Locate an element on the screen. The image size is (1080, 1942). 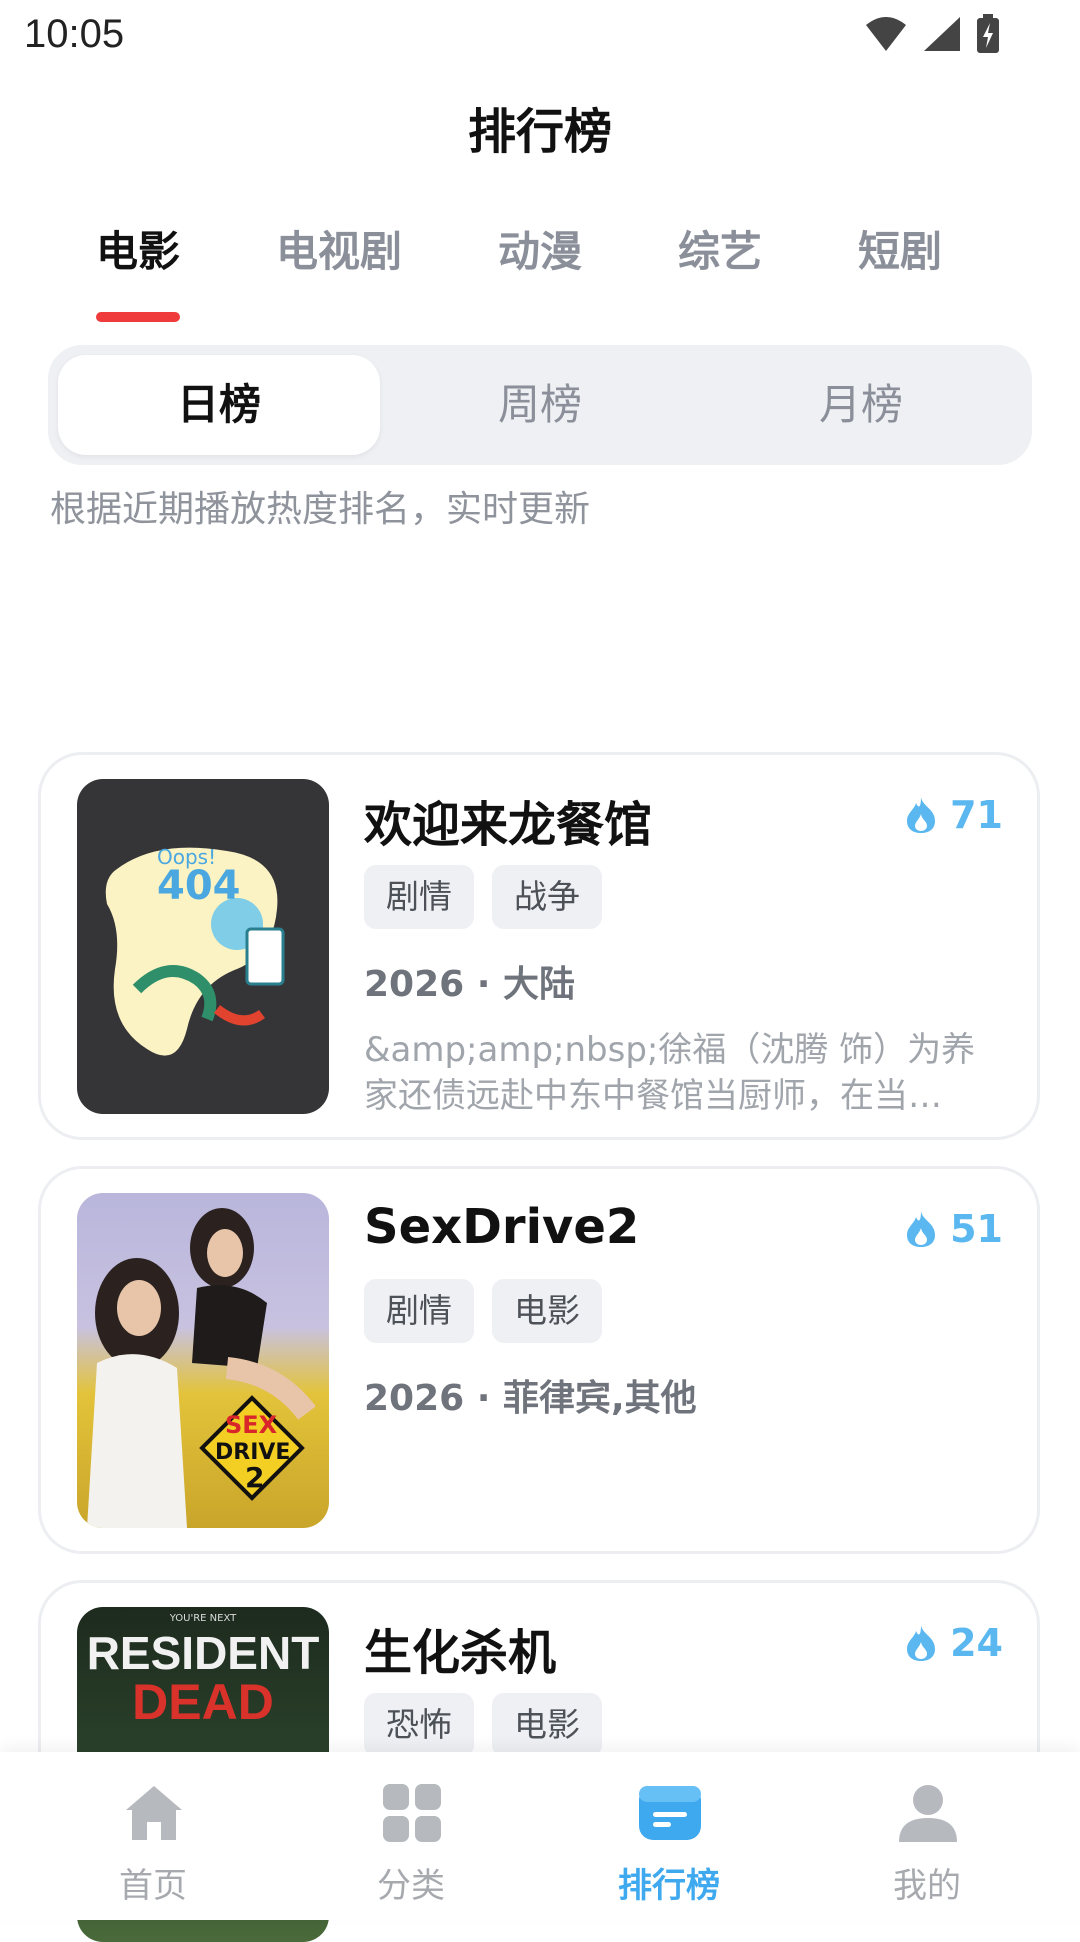
year-region: 2026 · 菲律宾,其他 is located at coordinates (530, 1398).